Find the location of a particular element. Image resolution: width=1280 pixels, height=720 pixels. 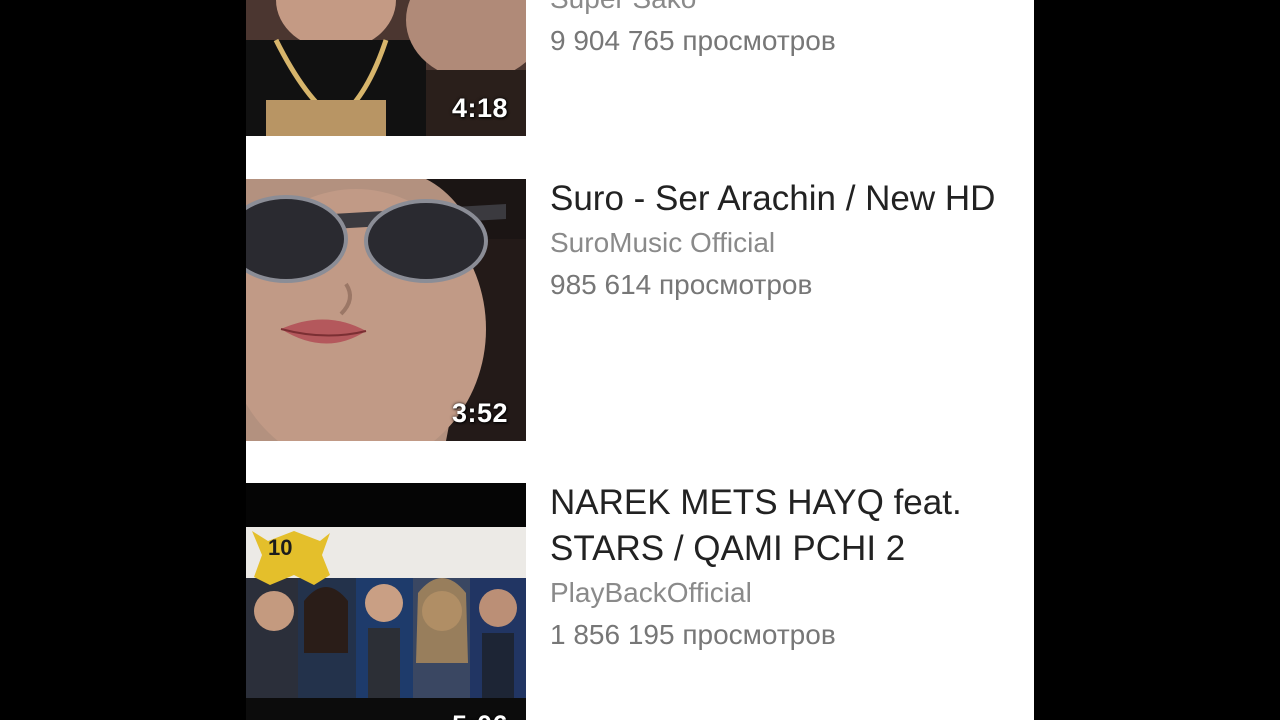

badge-number: 10 is located at coordinates (280, 547).